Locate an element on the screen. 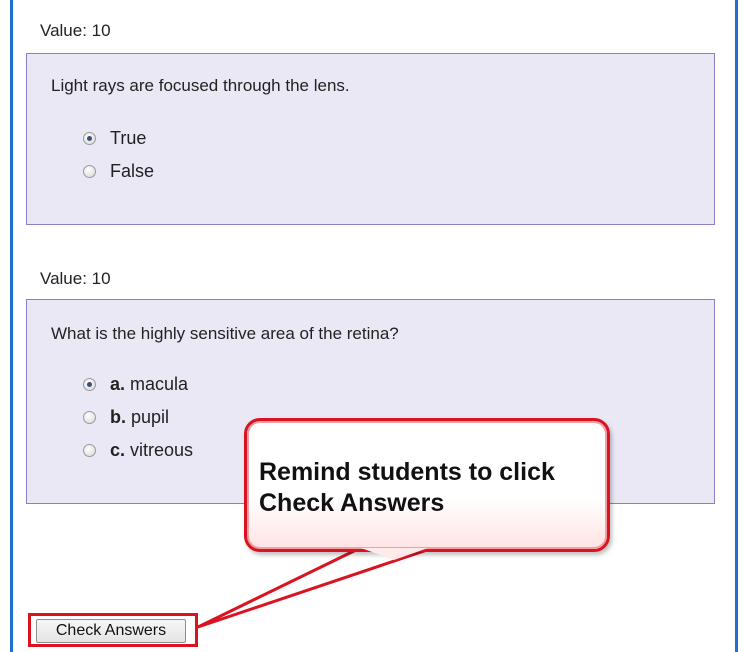  question-2-option-a: a. macula is located at coordinates (135, 384).